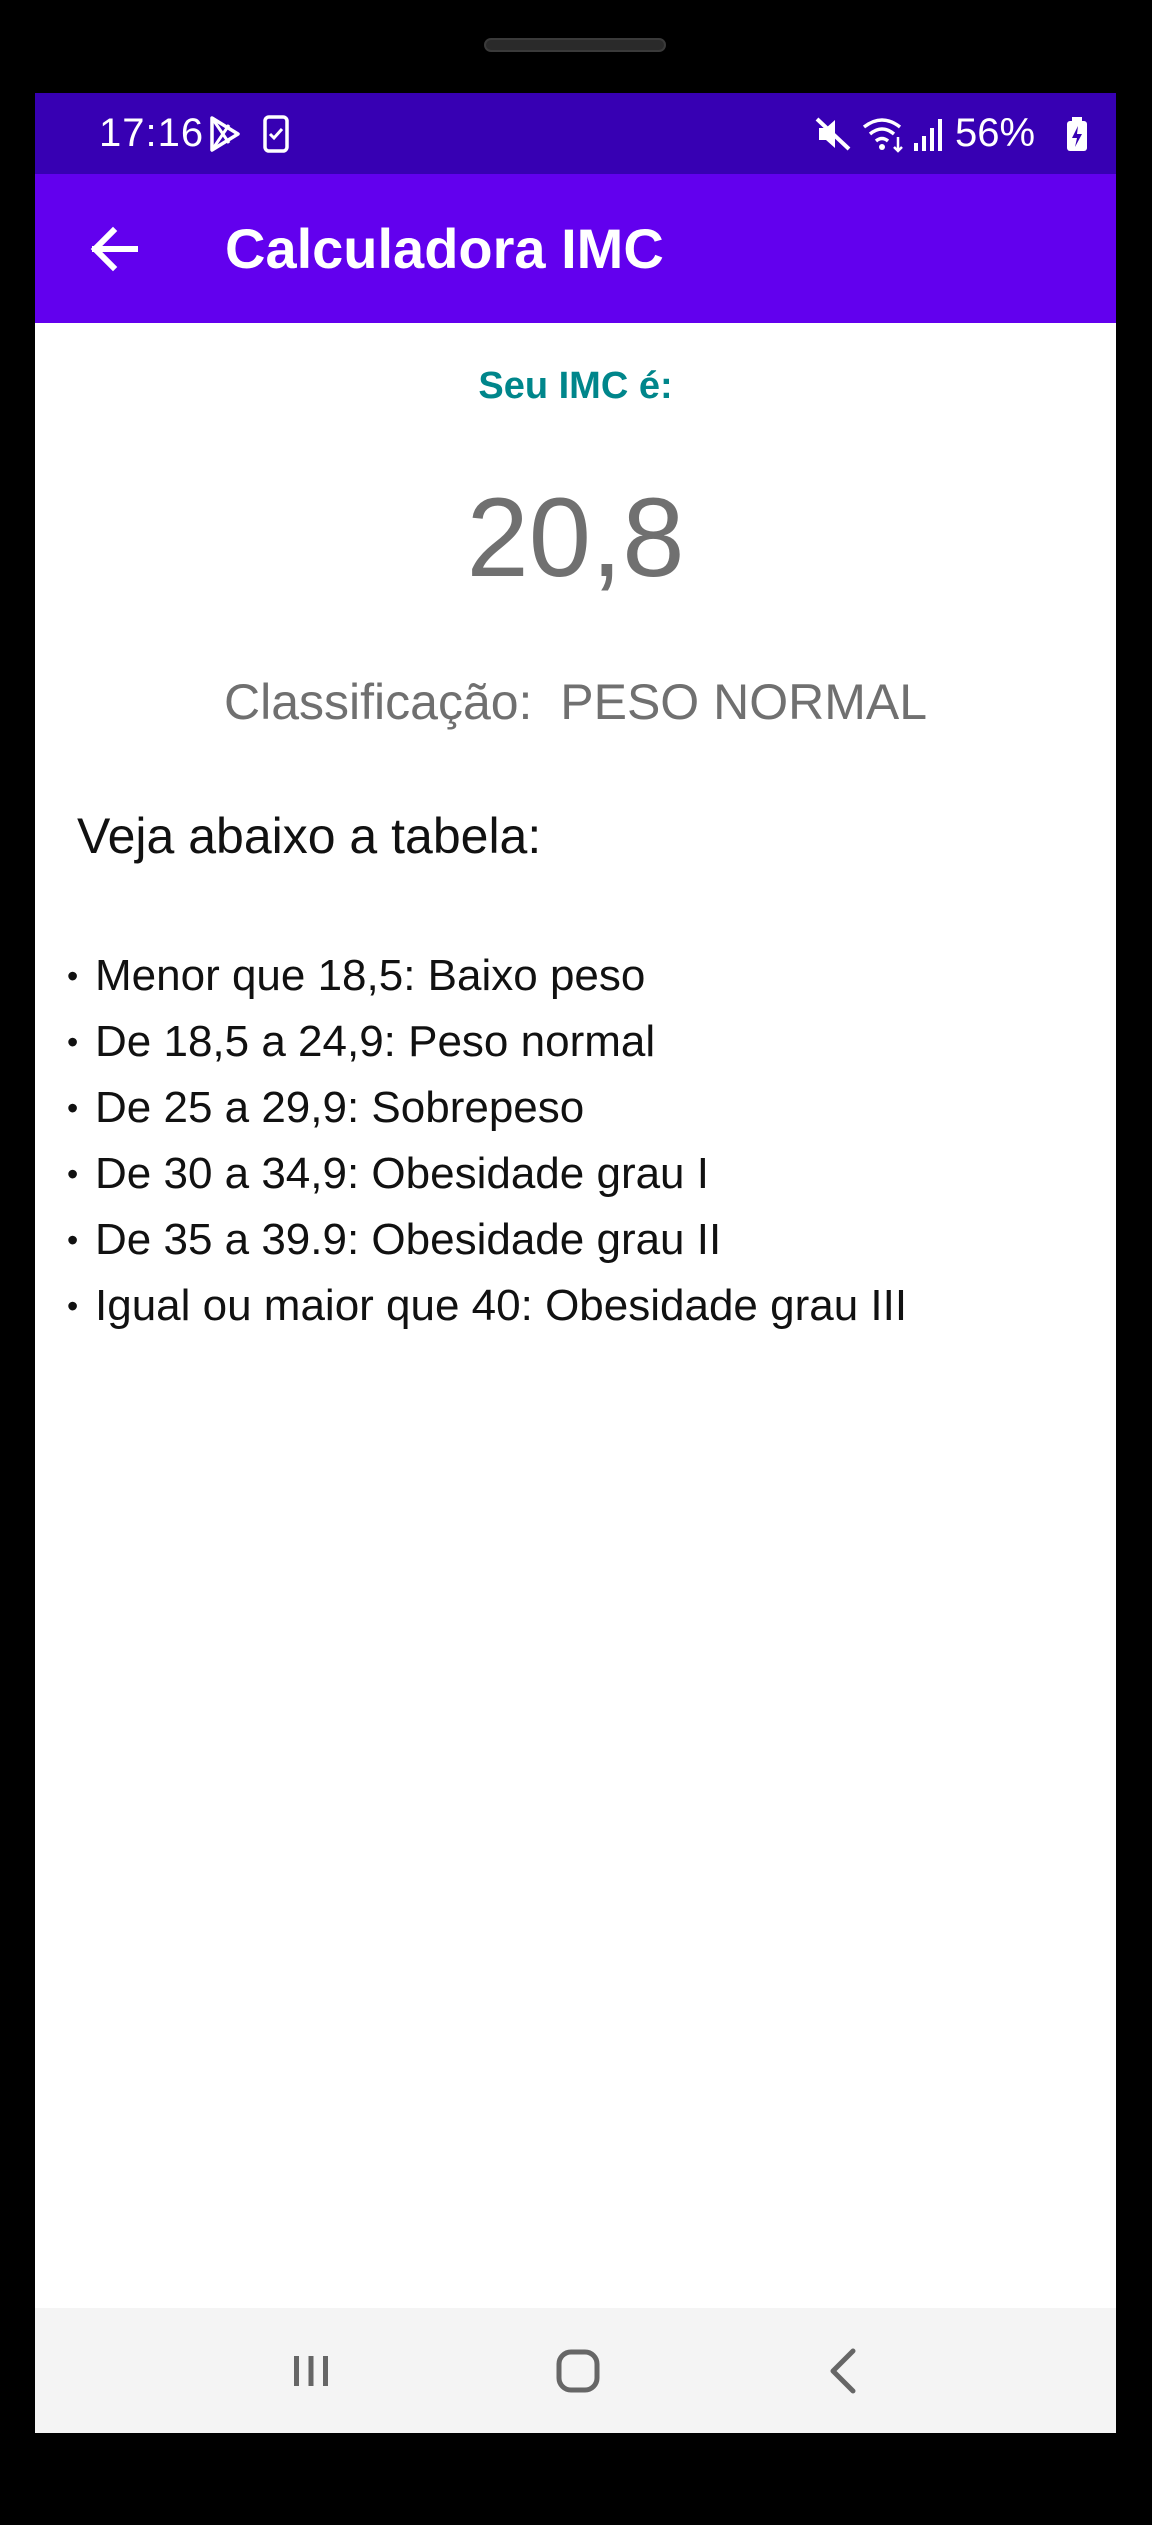 The width and height of the screenshot is (1152, 2525). I want to click on classification-value: PESO NORMAL, so click(743, 702).